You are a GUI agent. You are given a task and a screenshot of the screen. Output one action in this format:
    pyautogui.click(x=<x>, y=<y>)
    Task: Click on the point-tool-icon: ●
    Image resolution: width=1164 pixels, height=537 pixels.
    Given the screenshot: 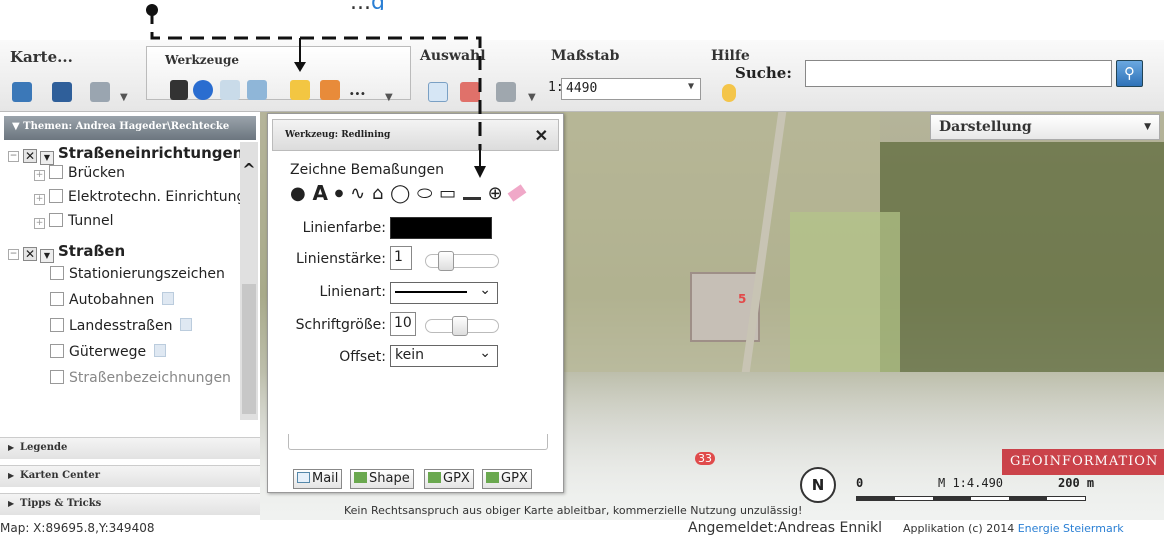 What is the action you would take?
    pyautogui.click(x=339, y=193)
    